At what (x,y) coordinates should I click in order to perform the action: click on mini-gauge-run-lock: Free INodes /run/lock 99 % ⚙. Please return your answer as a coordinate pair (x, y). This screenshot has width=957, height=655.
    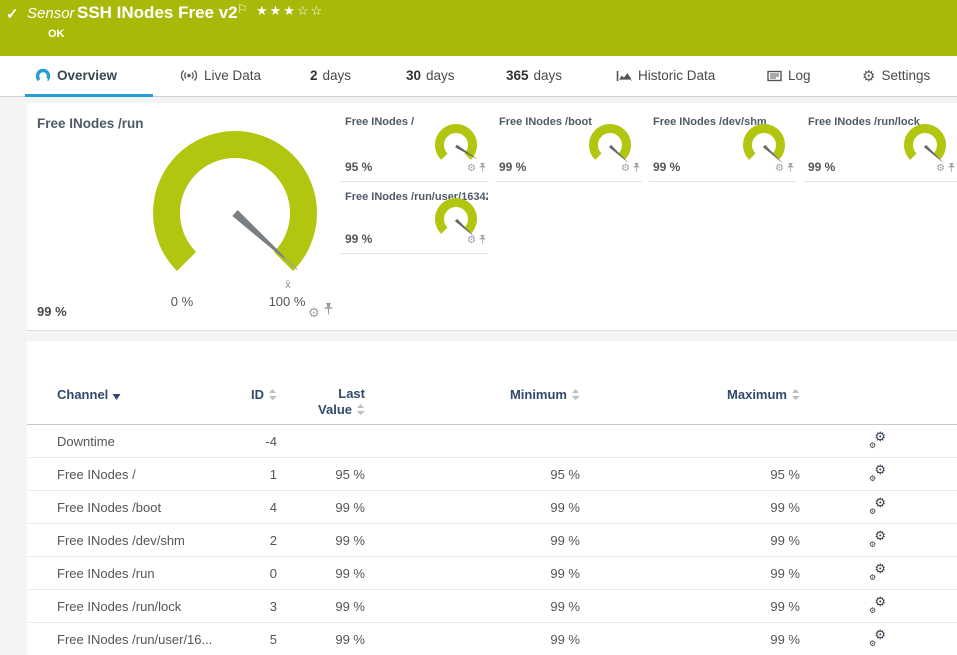
    Looking at the image, I should click on (880, 142).